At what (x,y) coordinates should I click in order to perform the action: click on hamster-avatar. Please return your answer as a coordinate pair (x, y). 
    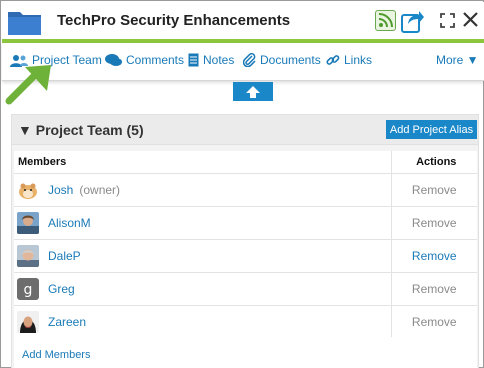
    Looking at the image, I should click on (28, 189).